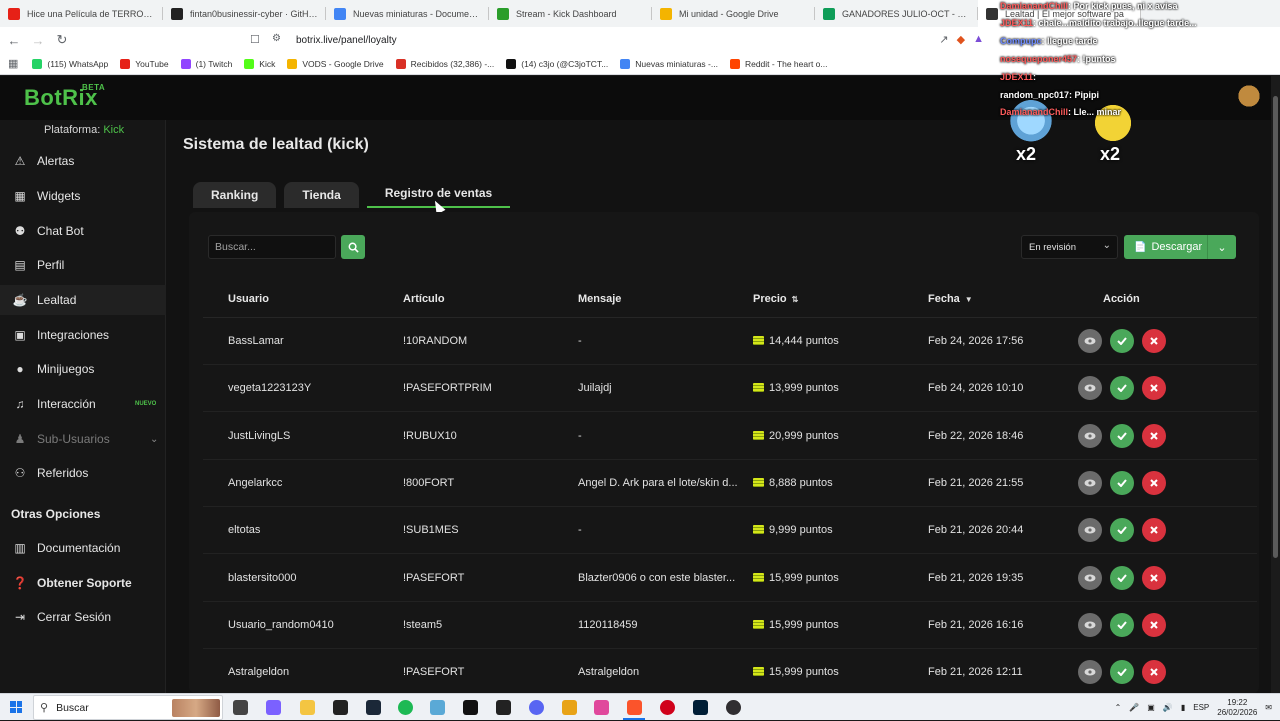 Image resolution: width=1280 pixels, height=721 pixels. I want to click on network-icon: ▣, so click(1151, 707).